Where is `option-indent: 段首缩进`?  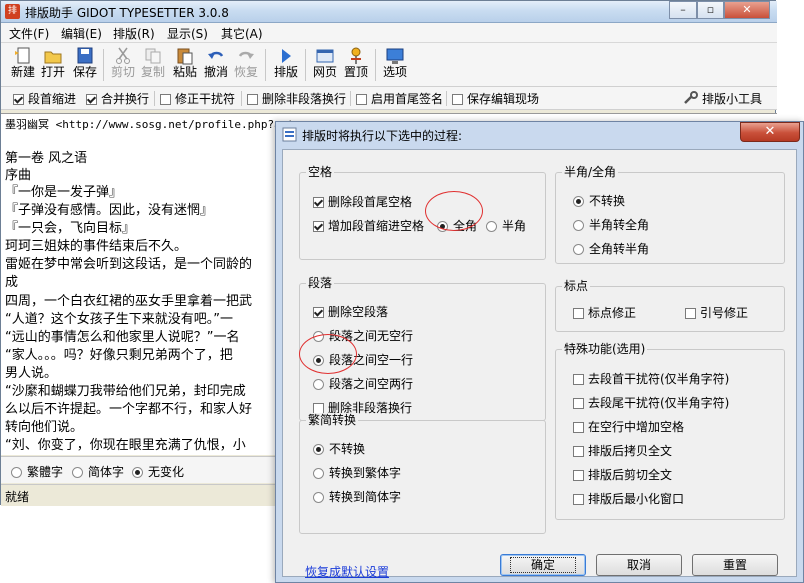
option-indent: 段首缩进 is located at coordinates (44, 98).